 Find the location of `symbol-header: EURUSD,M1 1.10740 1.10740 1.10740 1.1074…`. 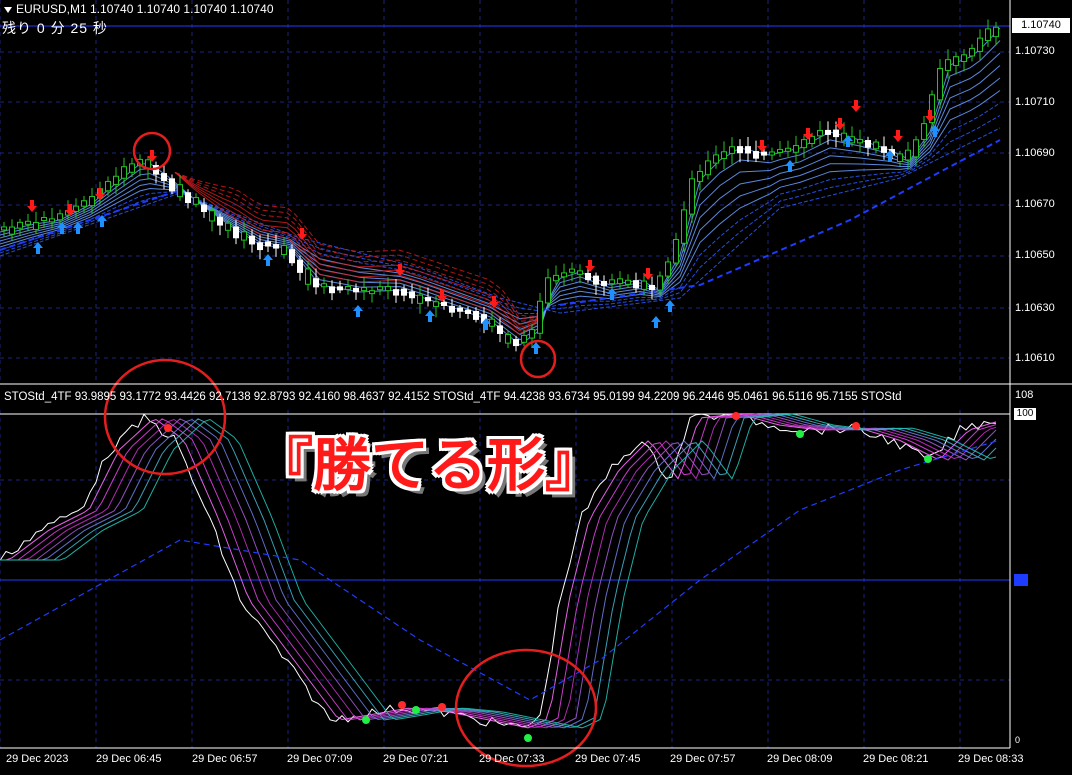

symbol-header: EURUSD,M1 1.10740 1.10740 1.10740 1.1074… is located at coordinates (139, 9).